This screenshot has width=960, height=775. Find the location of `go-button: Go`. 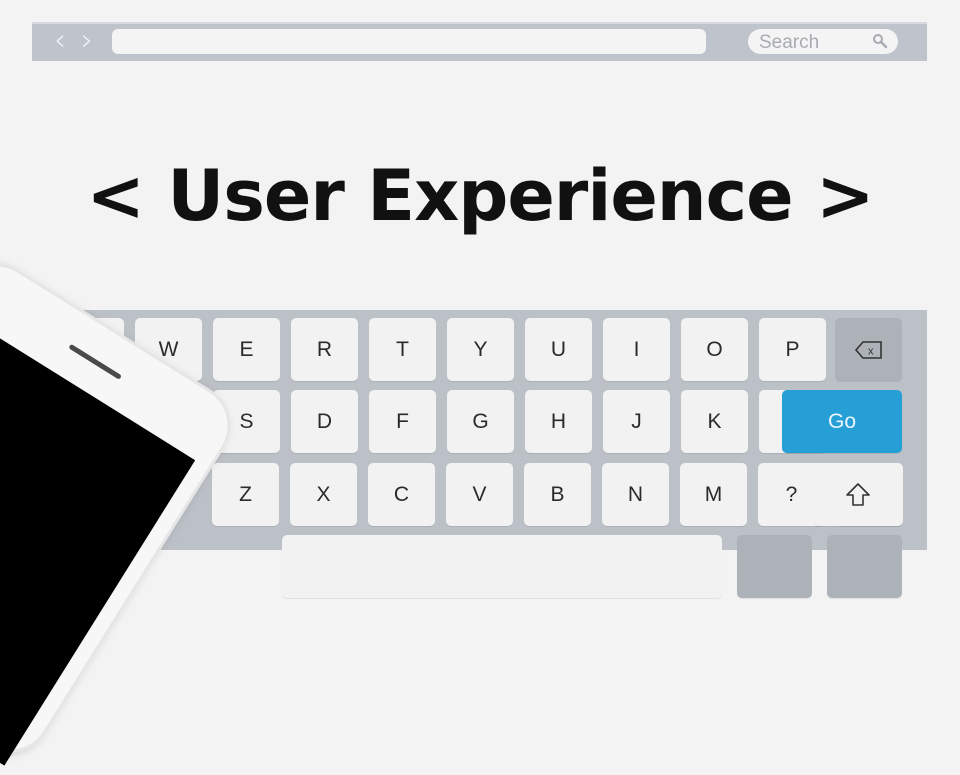

go-button: Go is located at coordinates (842, 421).